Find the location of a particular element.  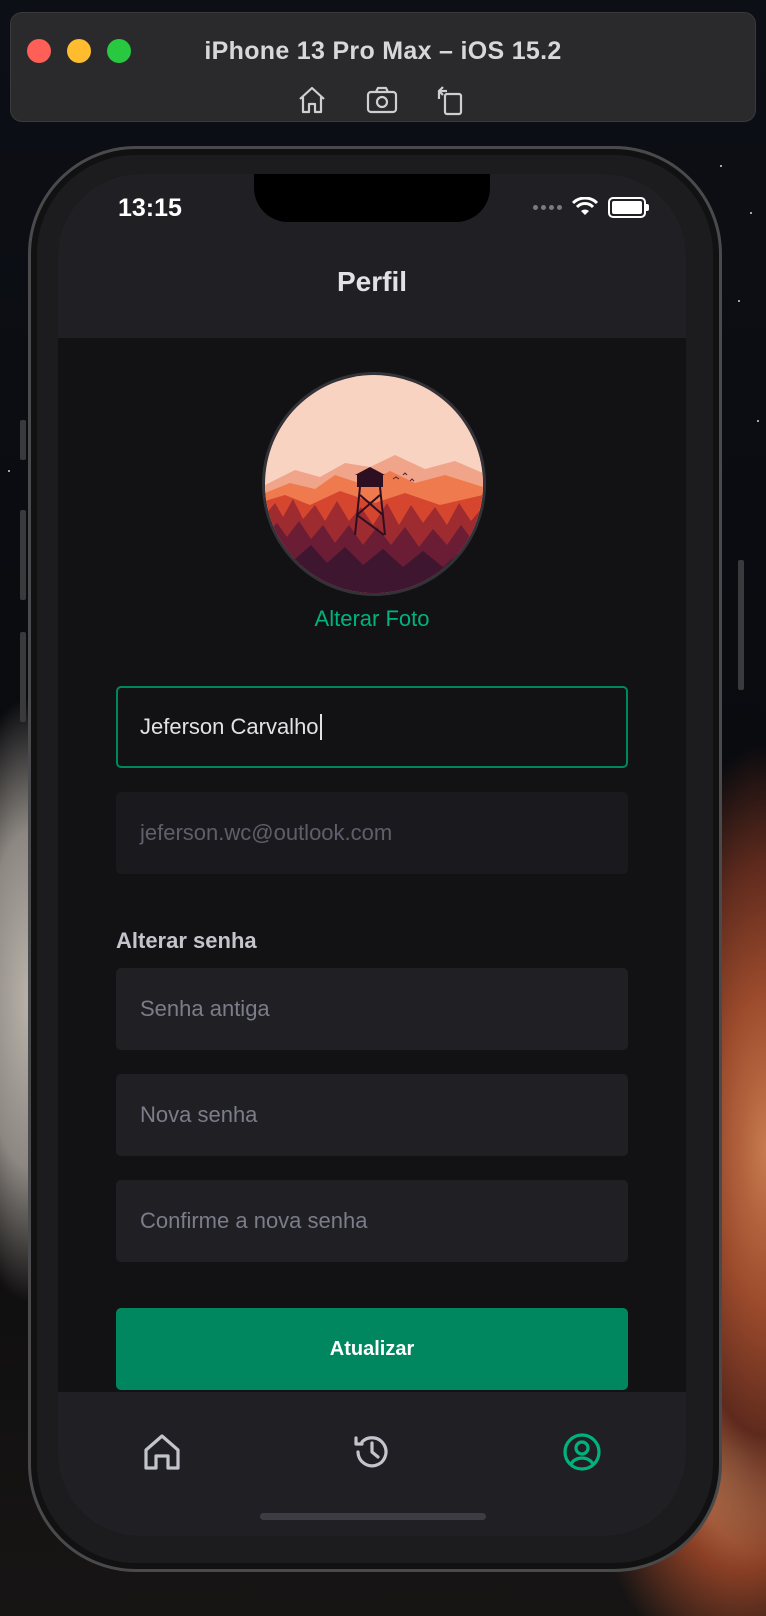

power-button is located at coordinates (741, 625).